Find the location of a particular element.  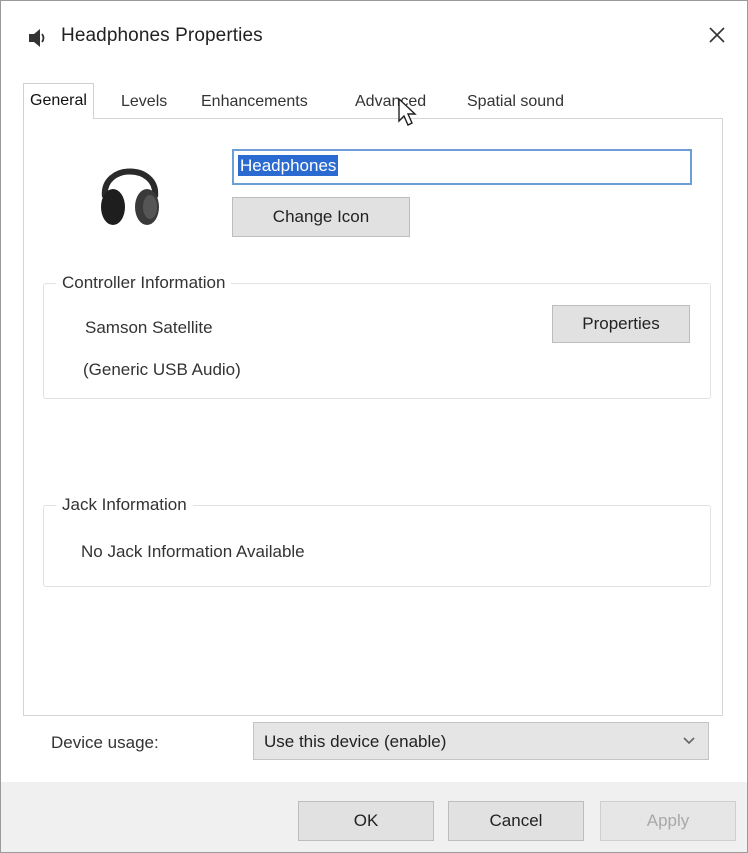

close-icon is located at coordinates (717, 35).